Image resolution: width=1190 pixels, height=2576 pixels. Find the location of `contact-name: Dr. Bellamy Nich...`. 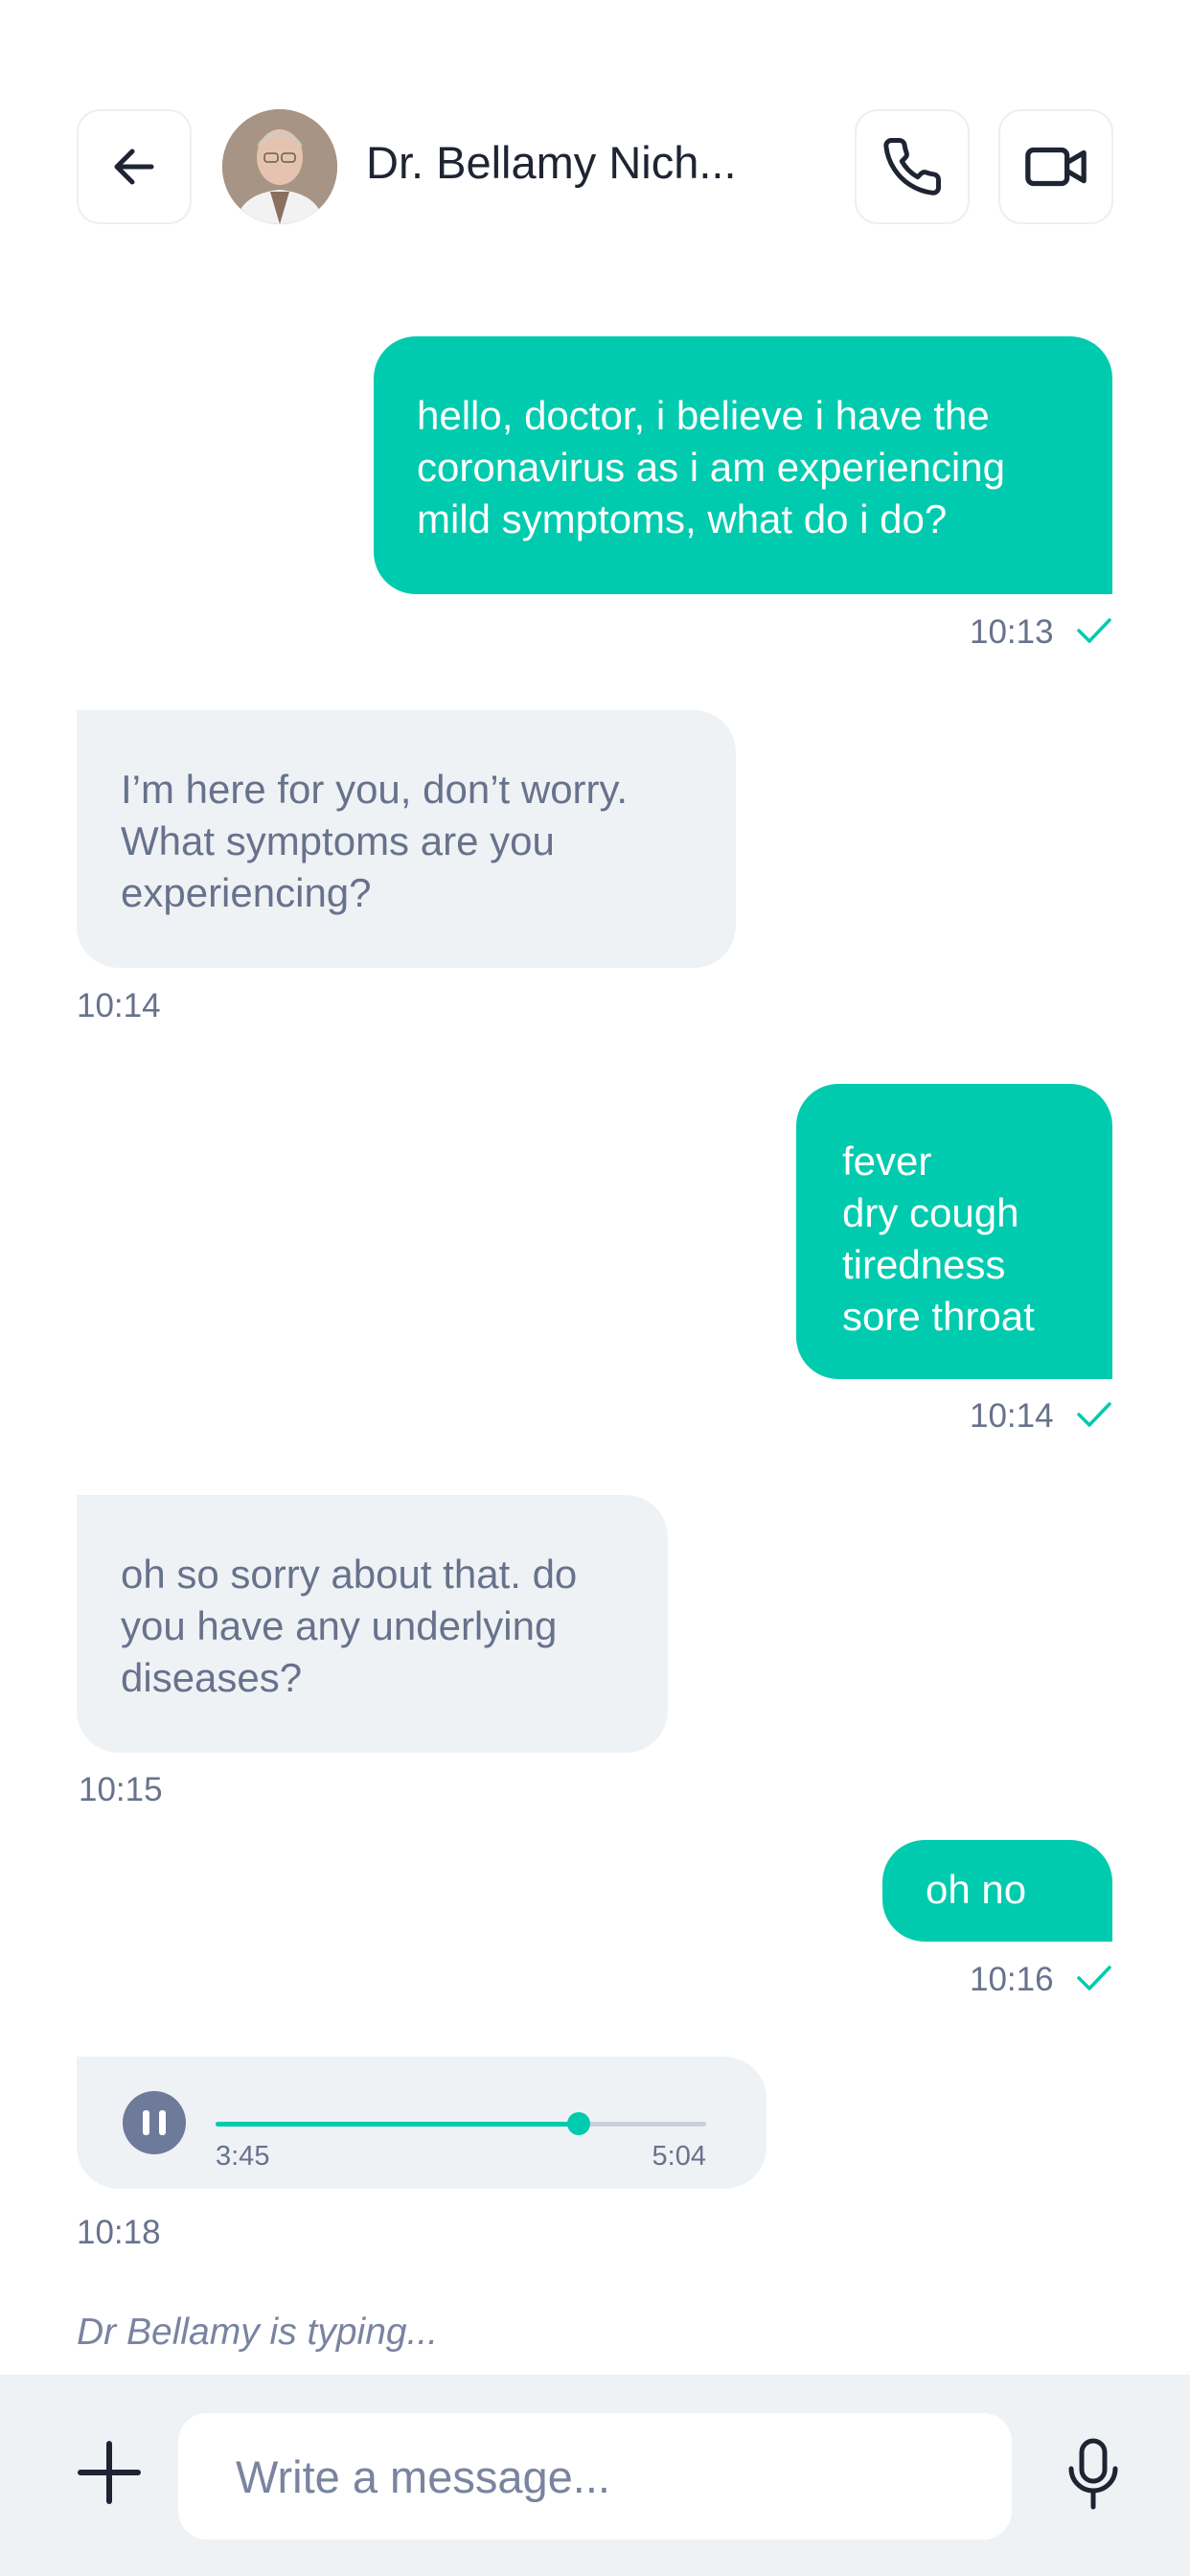

contact-name: Dr. Bellamy Nich... is located at coordinates (572, 162).